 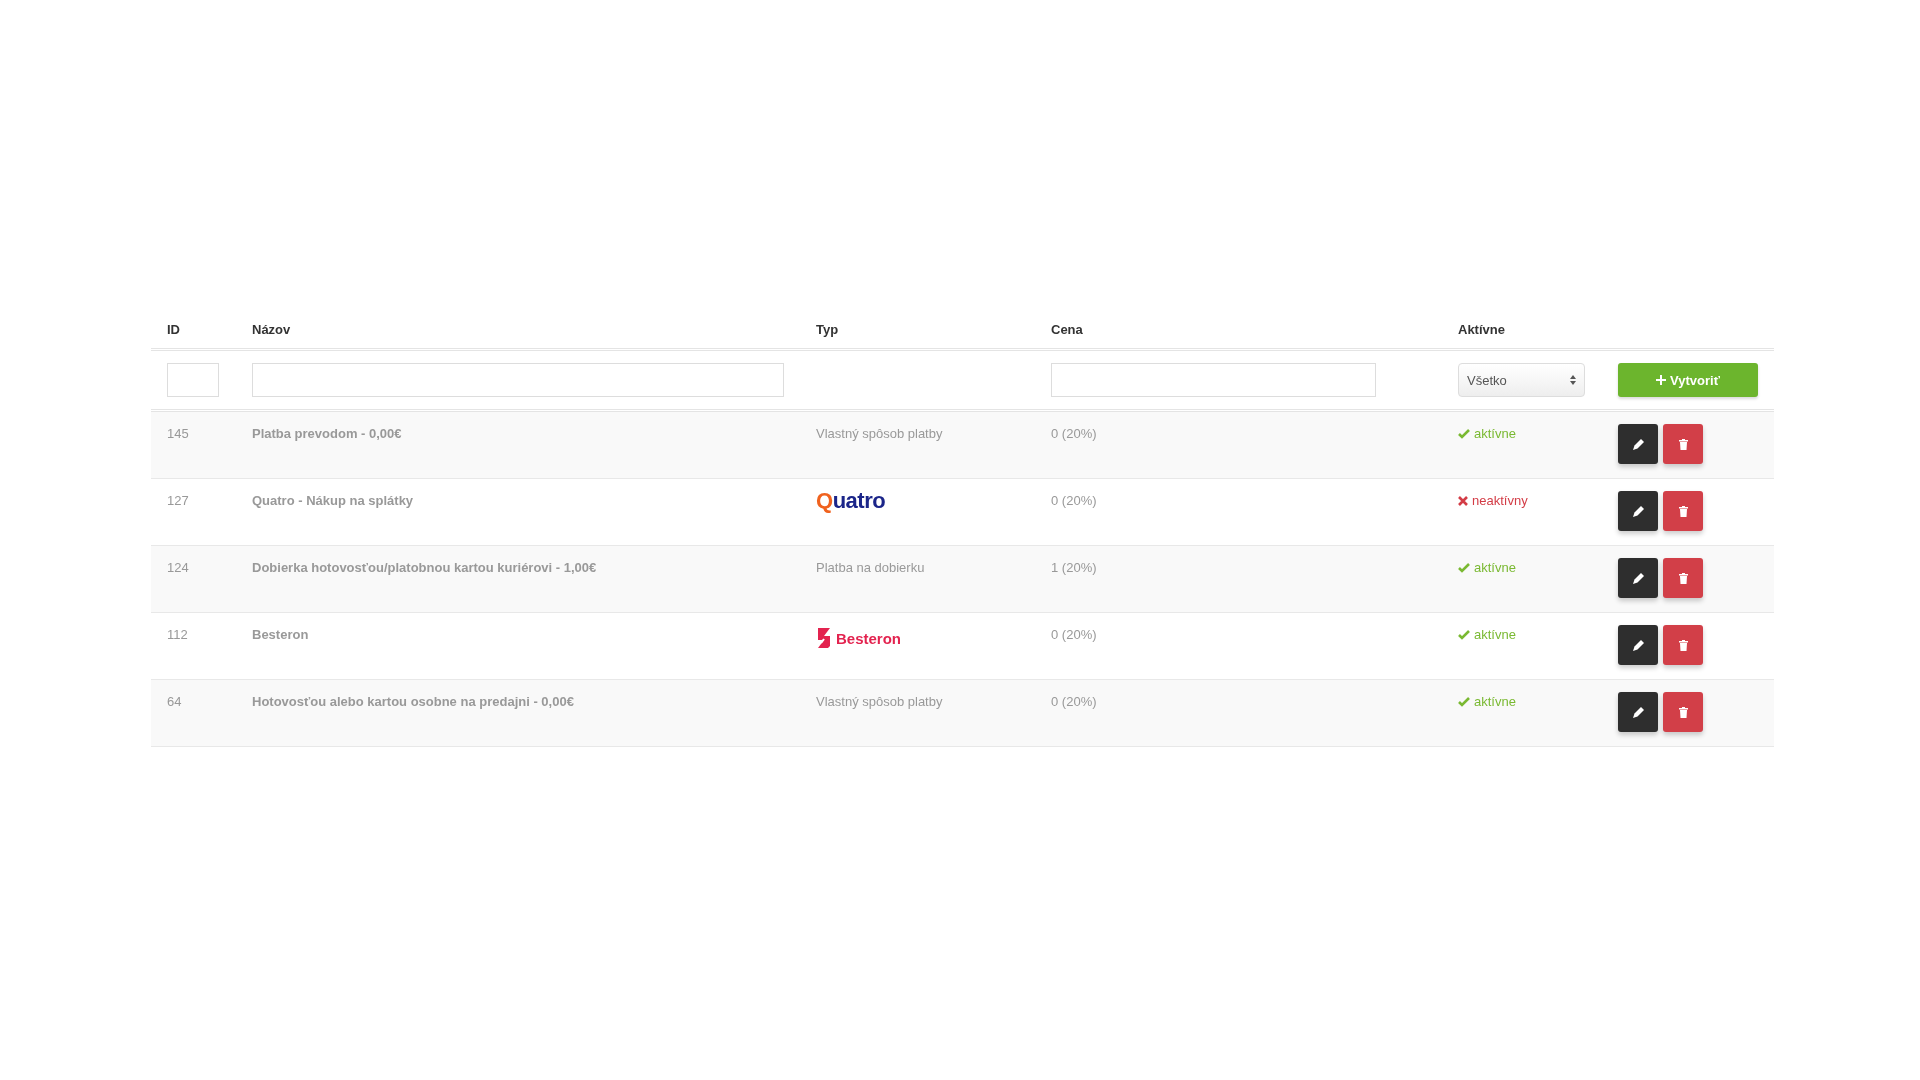 I want to click on plus-icon, so click(x=1661, y=380).